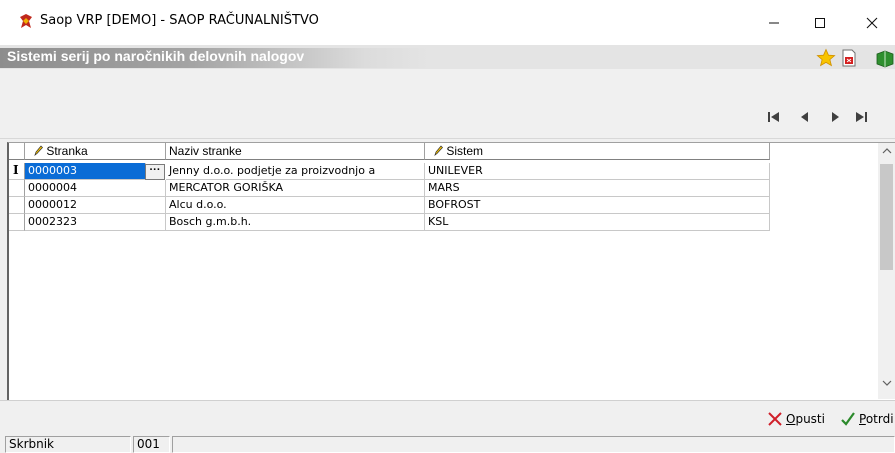  What do you see at coordinates (295, 151) in the screenshot?
I see `column-header-naziv-stranke: Naziv stranke` at bounding box center [295, 151].